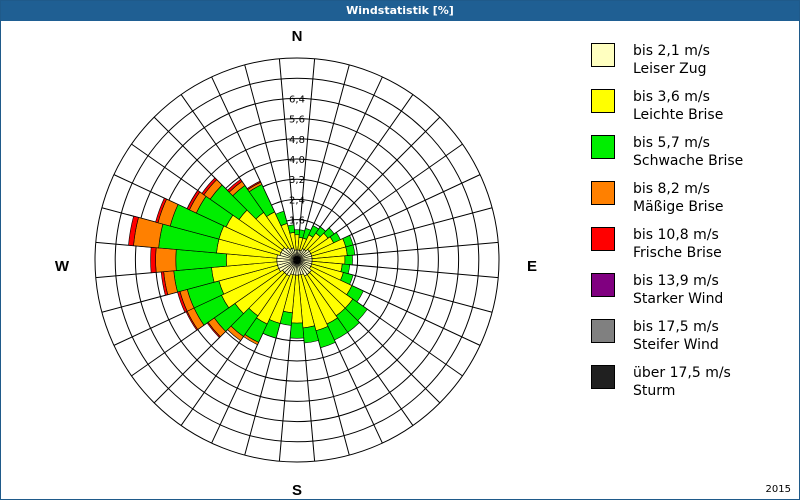  Describe the element at coordinates (532, 266) in the screenshot. I see `direction-label-east: E` at that location.